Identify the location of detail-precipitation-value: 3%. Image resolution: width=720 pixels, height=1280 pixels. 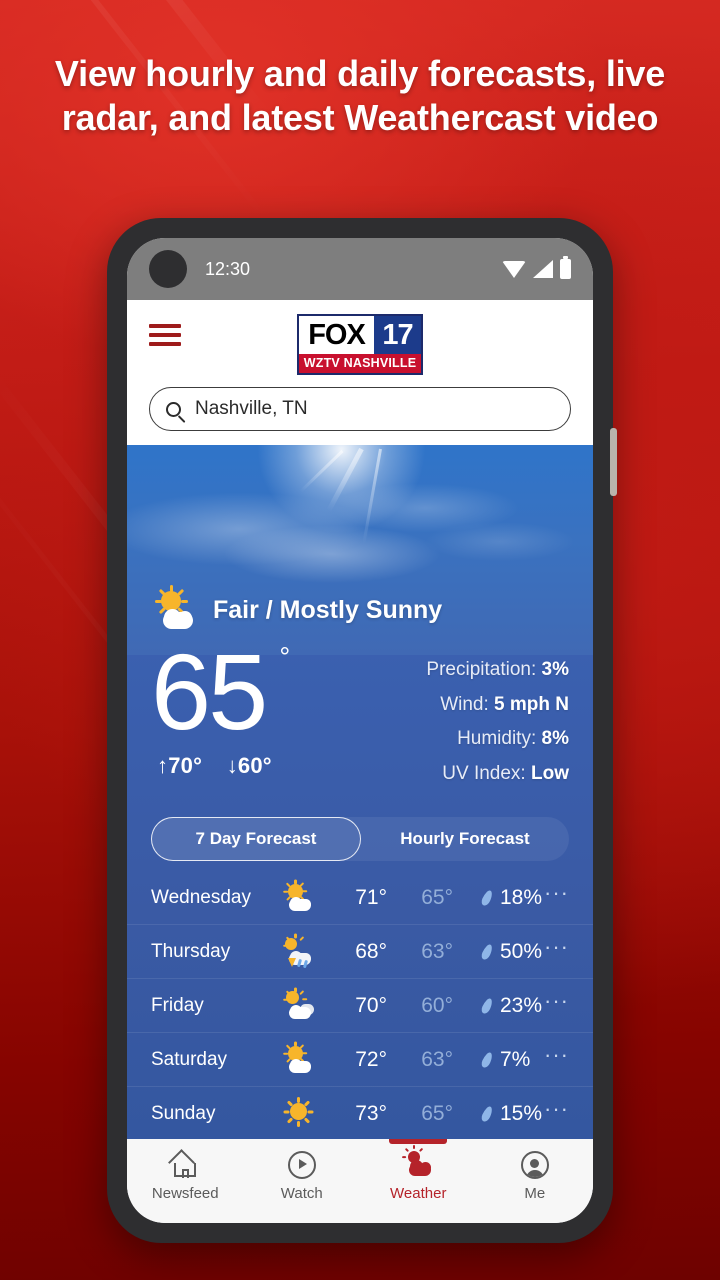
(555, 669).